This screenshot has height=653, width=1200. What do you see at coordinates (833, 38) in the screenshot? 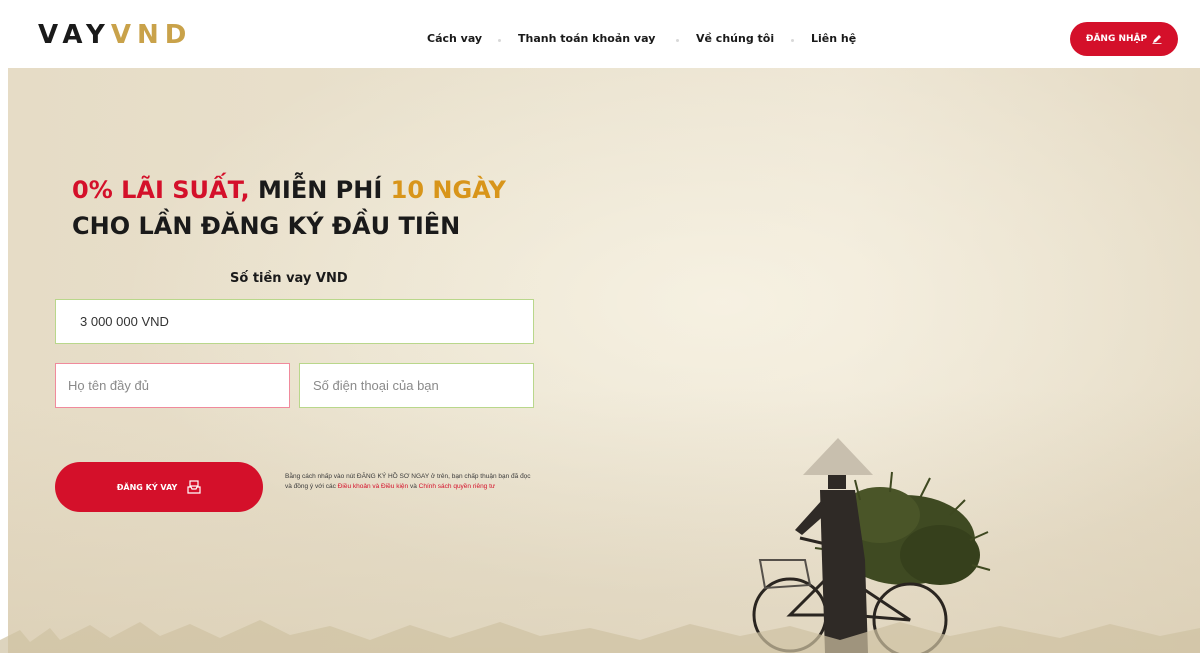
I see `nav-item-contact: Liên hệ` at bounding box center [833, 38].